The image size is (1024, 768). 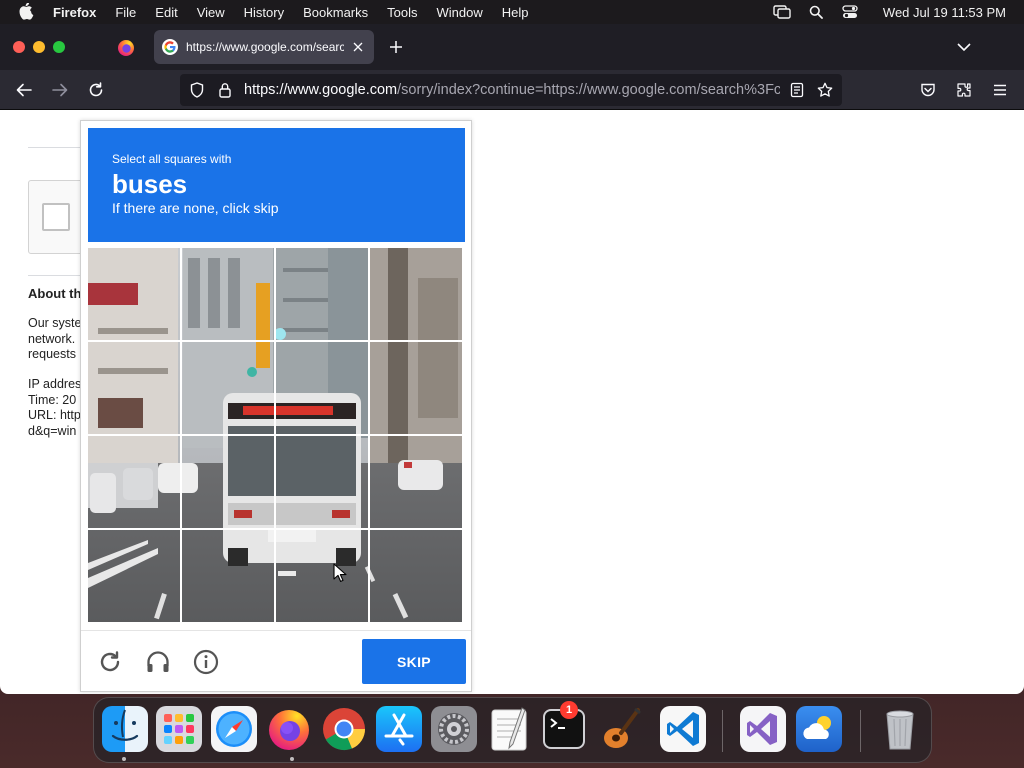 What do you see at coordinates (55, 384) in the screenshot?
I see `ip-address-line: IP addres` at bounding box center [55, 384].